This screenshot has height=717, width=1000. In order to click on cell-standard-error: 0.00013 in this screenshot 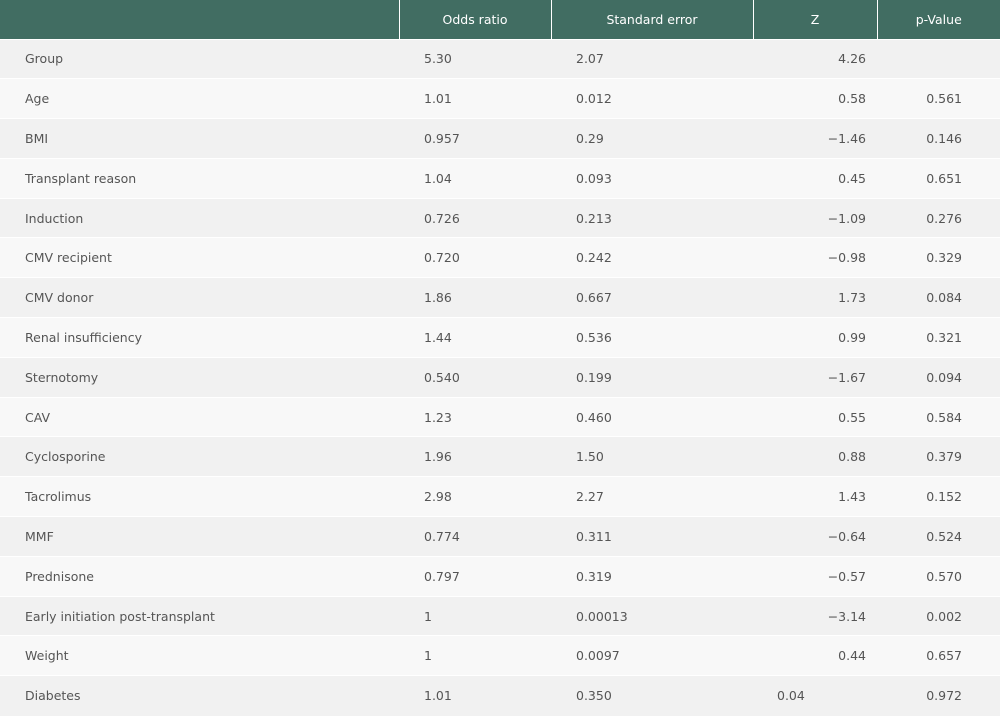, I will do `click(602, 616)`.